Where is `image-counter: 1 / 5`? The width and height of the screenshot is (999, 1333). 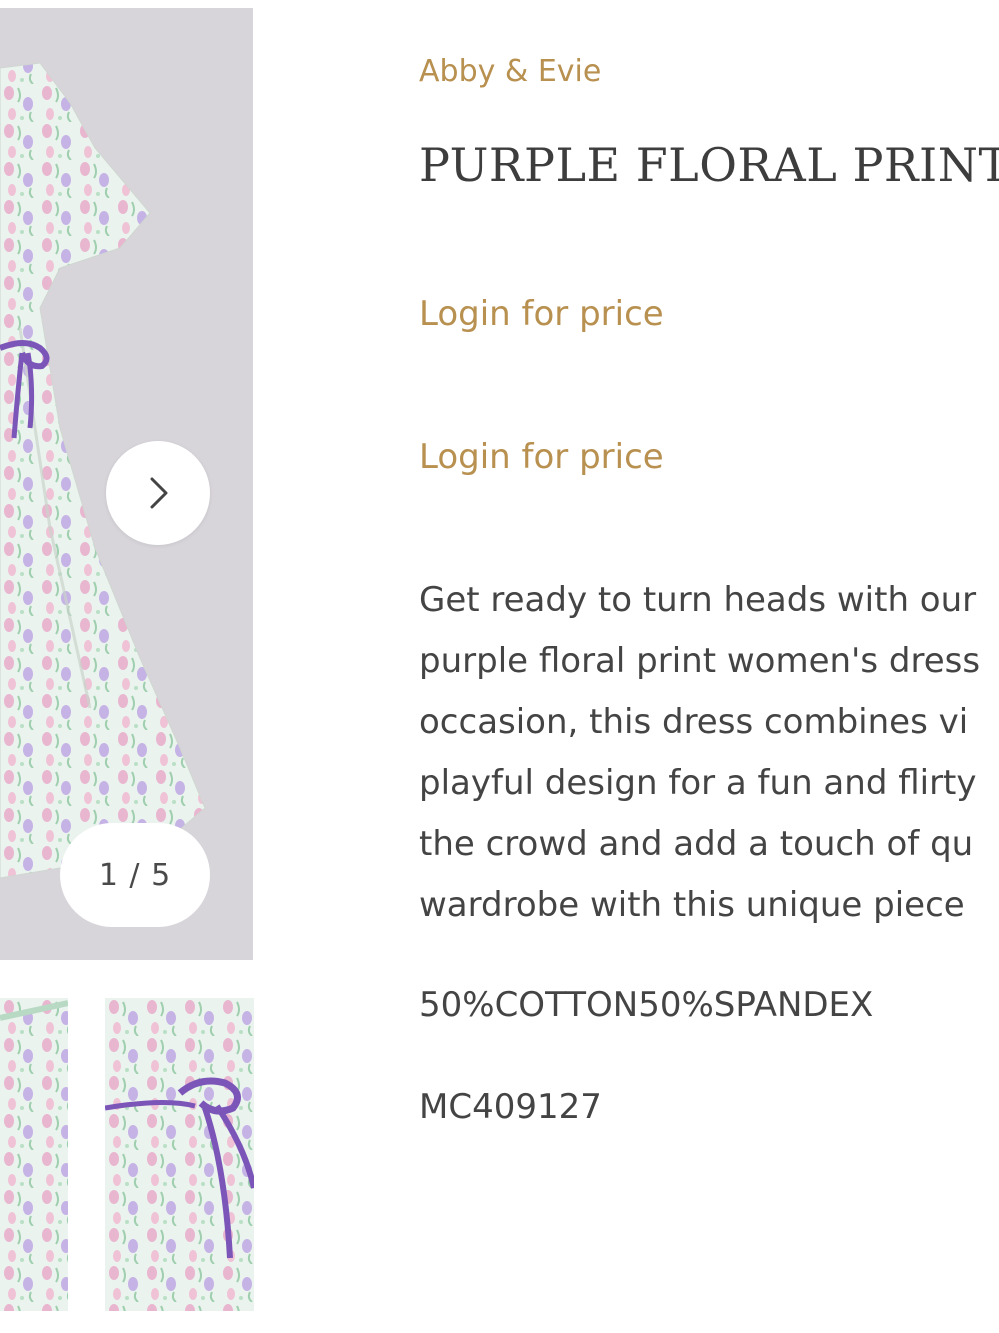
image-counter: 1 / 5 is located at coordinates (135, 875).